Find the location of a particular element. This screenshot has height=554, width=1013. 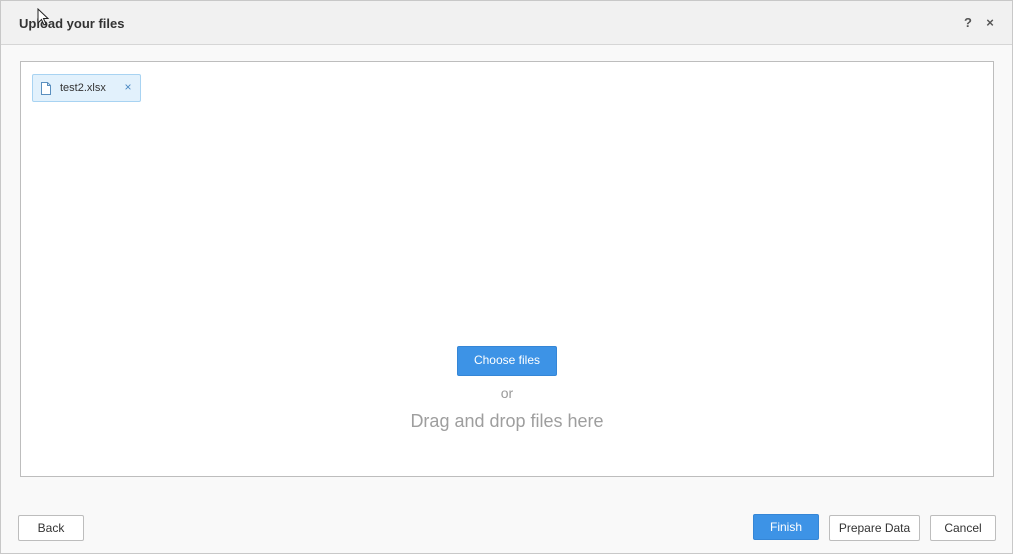

finish-button: Finish is located at coordinates (786, 527).